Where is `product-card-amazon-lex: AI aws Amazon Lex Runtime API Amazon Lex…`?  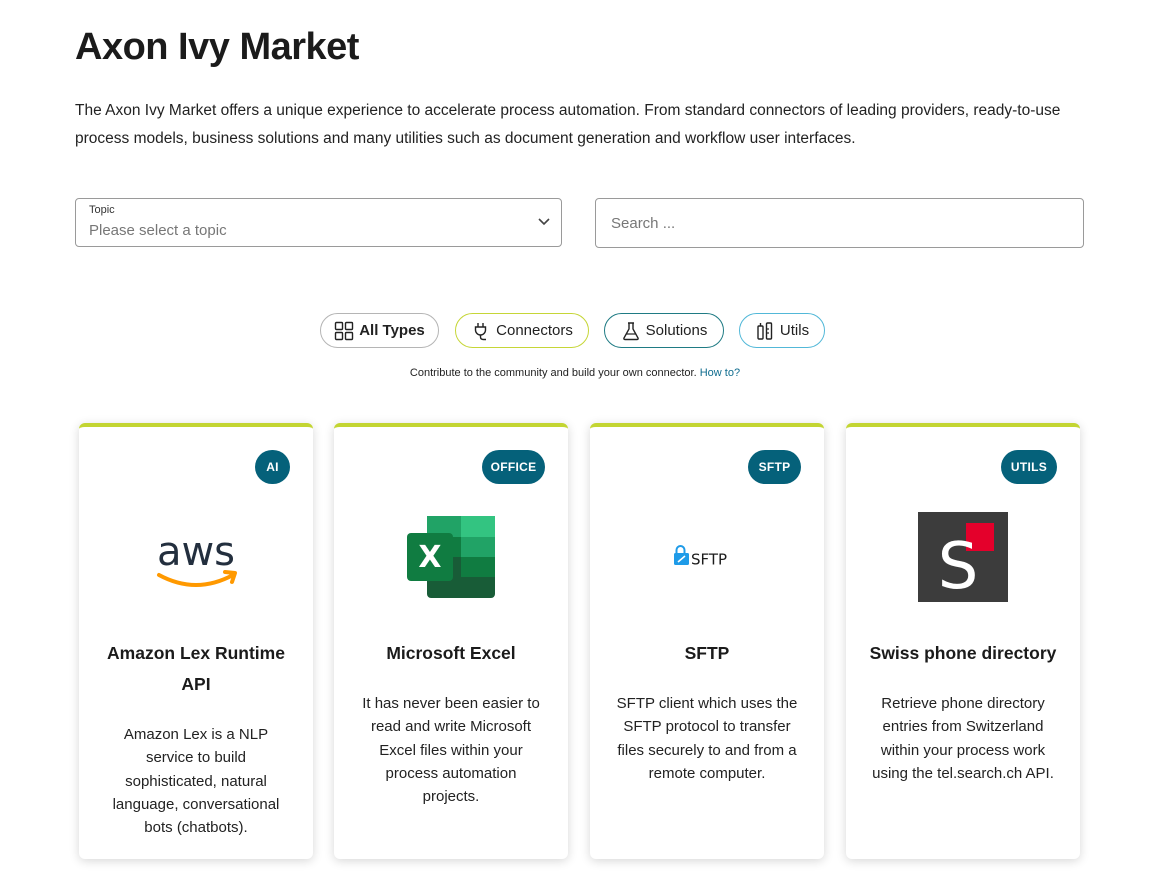
product-card-amazon-lex: AI aws Amazon Lex Runtime API Amazon Lex… is located at coordinates (196, 641).